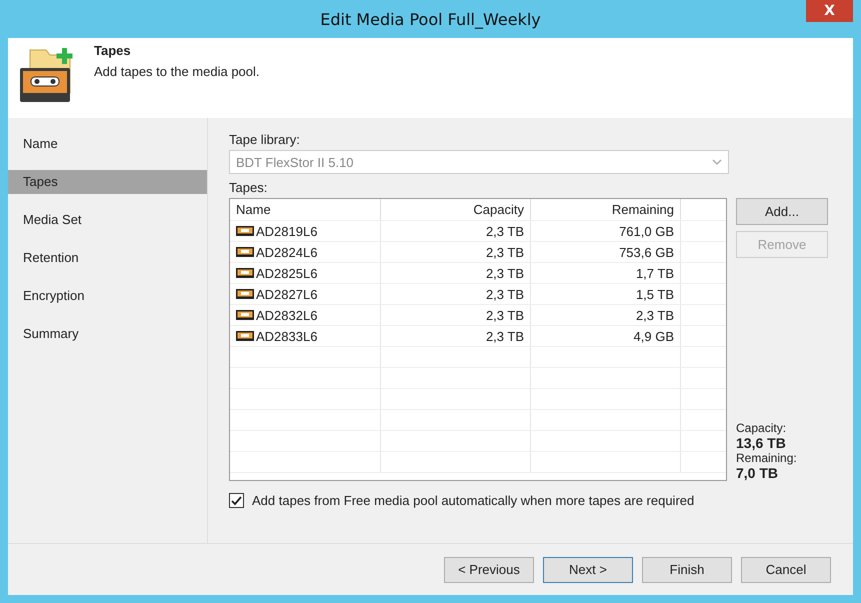 This screenshot has width=861, height=603. I want to click on table-cell: AD2832L6, so click(287, 315).